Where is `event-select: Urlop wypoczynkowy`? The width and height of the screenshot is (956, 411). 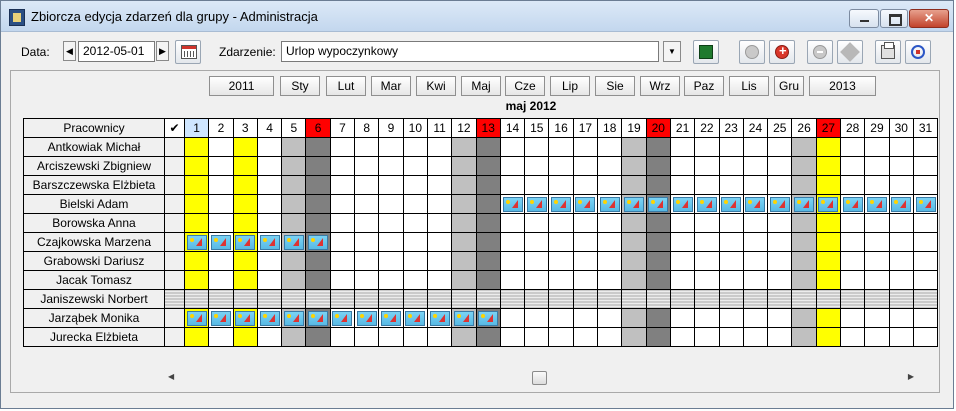
event-select: Urlop wypoczynkowy is located at coordinates (470, 51).